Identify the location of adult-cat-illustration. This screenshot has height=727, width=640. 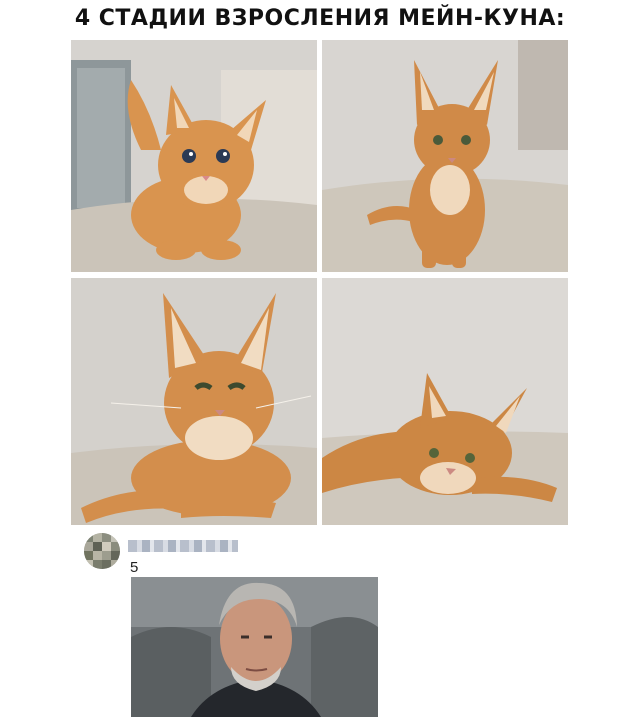
(194, 401).